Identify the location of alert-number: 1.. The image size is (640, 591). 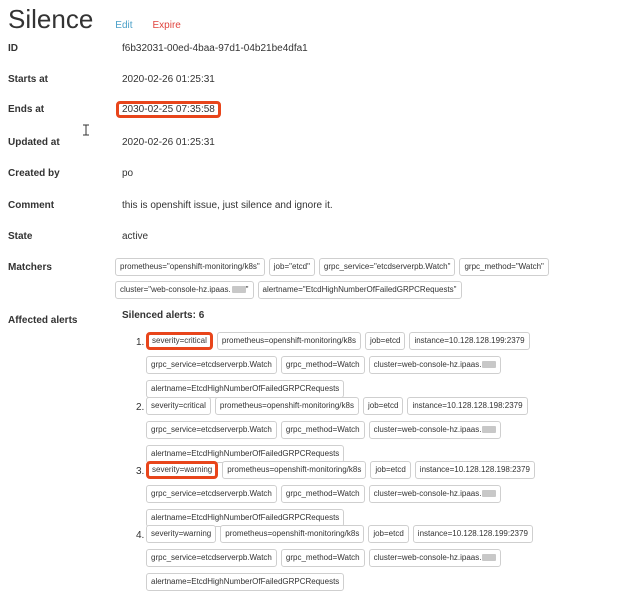
(140, 342).